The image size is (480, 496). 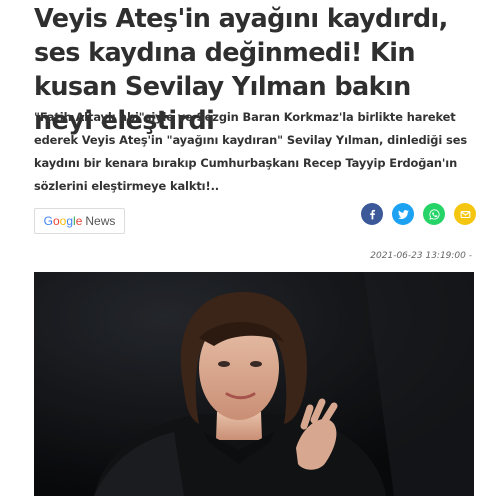 What do you see at coordinates (418, 214) in the screenshot?
I see `share-bar` at bounding box center [418, 214].